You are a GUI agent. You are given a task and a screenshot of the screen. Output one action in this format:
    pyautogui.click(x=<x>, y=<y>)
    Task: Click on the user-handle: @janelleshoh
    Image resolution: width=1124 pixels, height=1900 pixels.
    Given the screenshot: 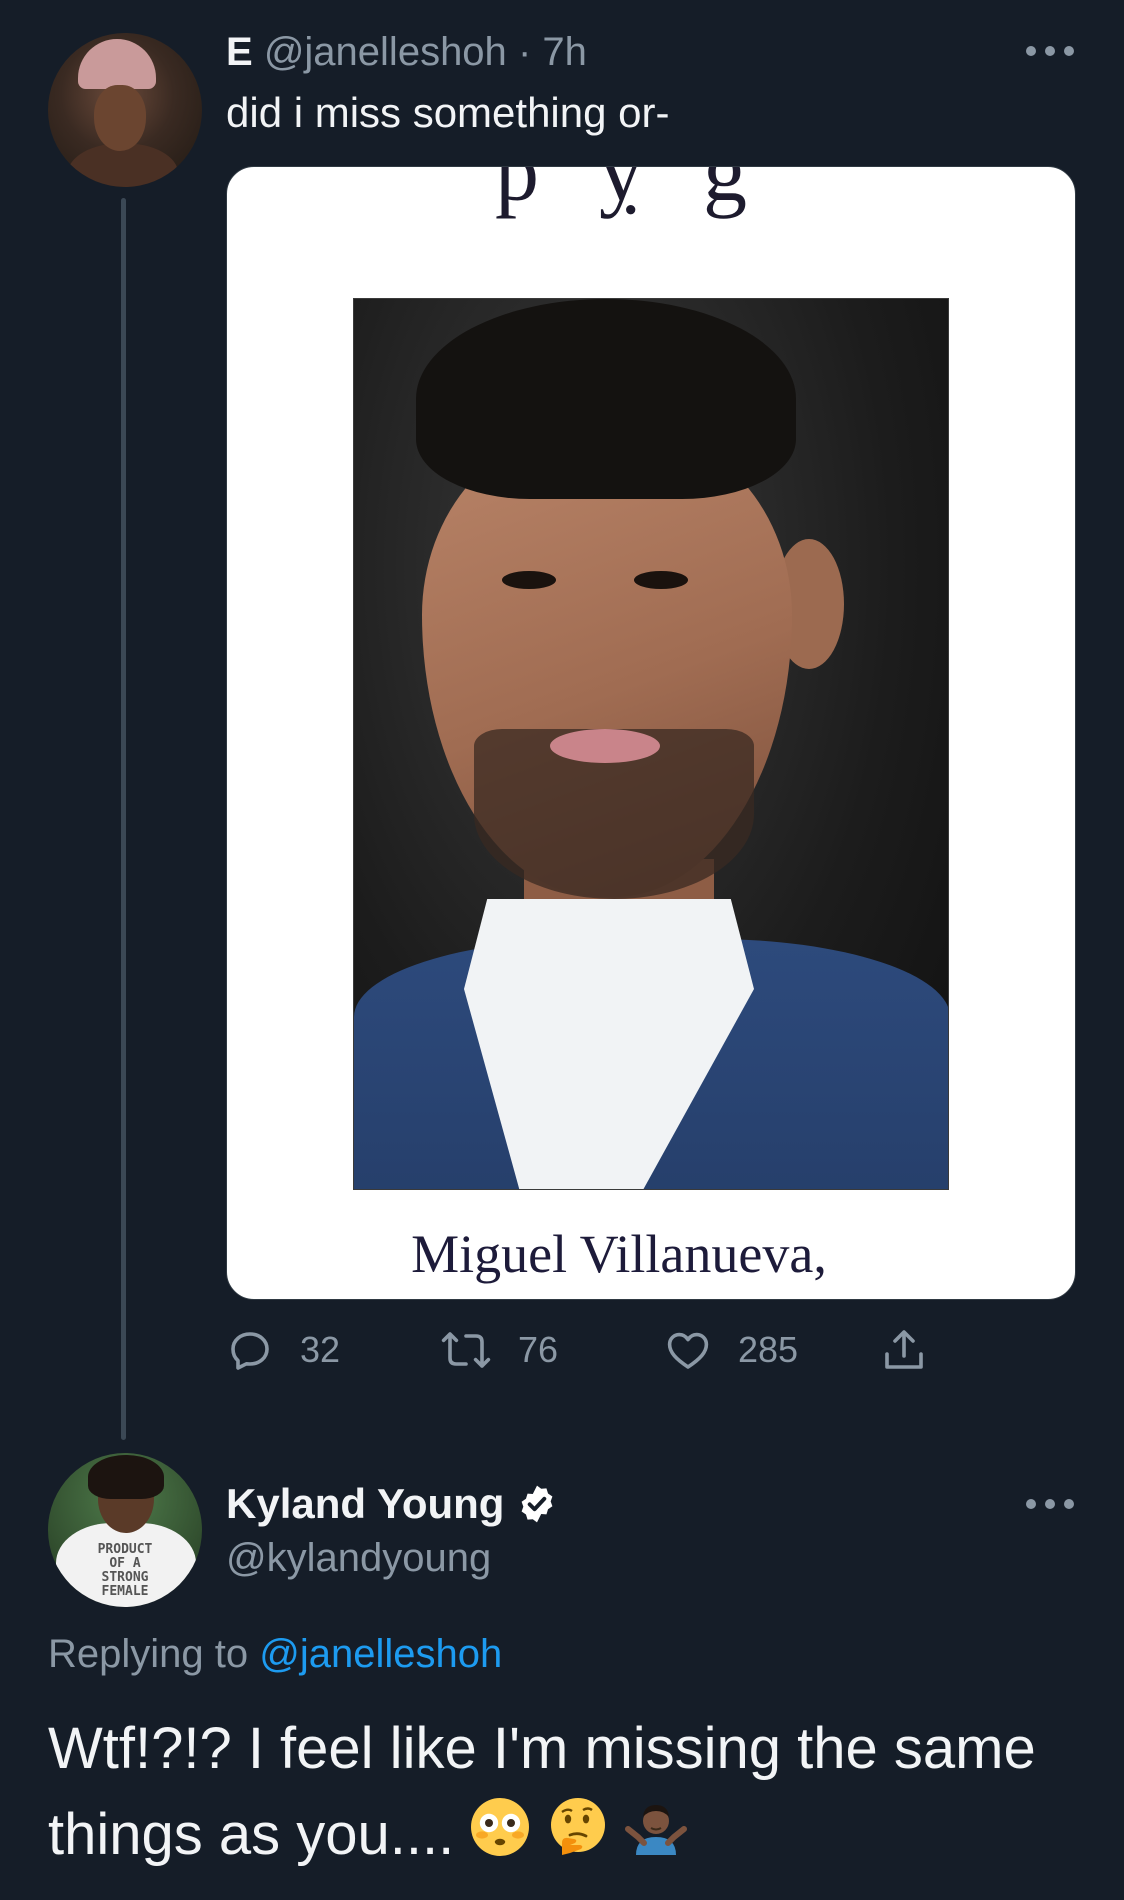 What is the action you would take?
    pyautogui.click(x=385, y=52)
    